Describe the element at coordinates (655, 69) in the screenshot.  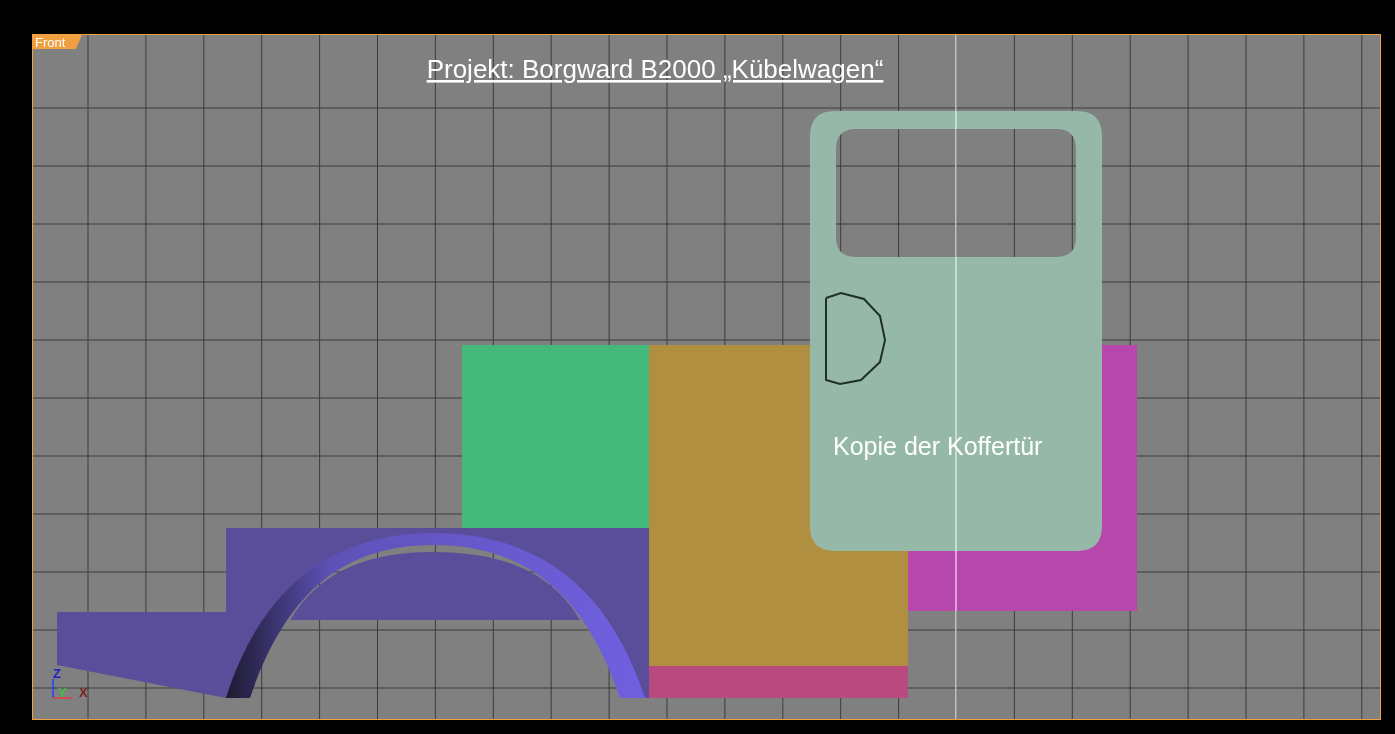
I see `viewport-title: Projekt: Borgward B2000 „Kübelwagen“` at that location.